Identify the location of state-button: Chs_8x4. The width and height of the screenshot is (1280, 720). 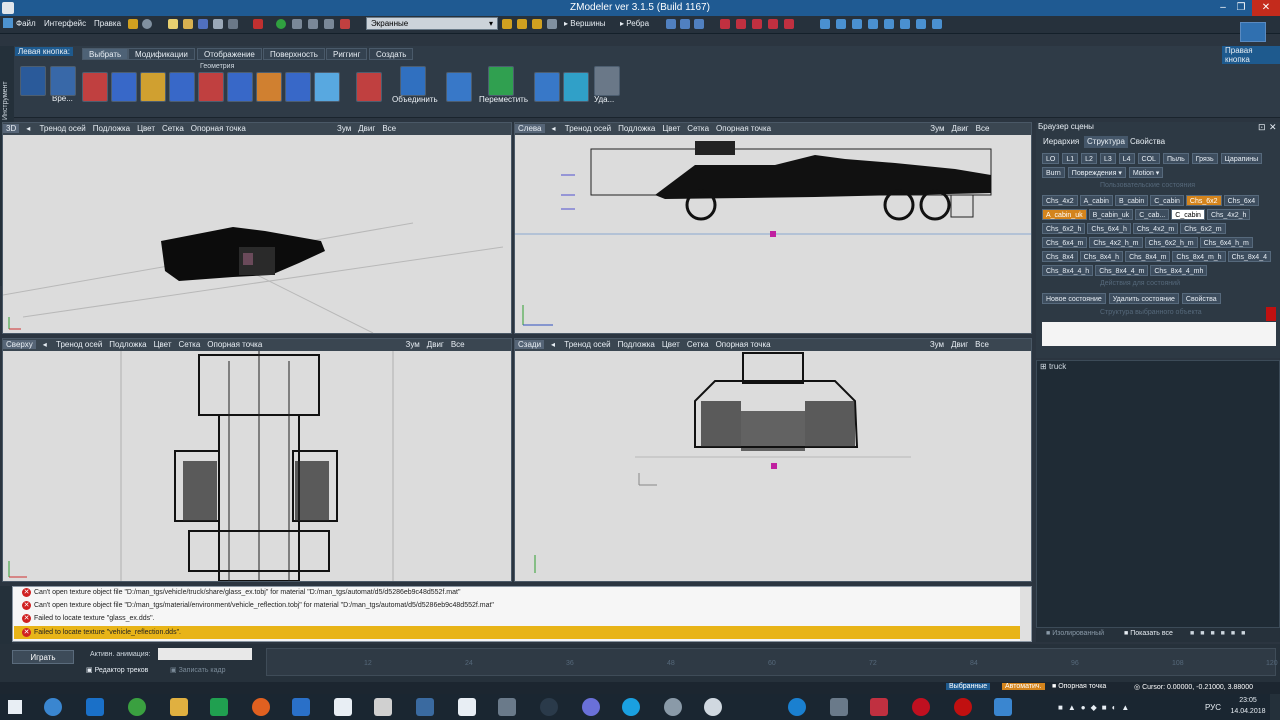
(1060, 256).